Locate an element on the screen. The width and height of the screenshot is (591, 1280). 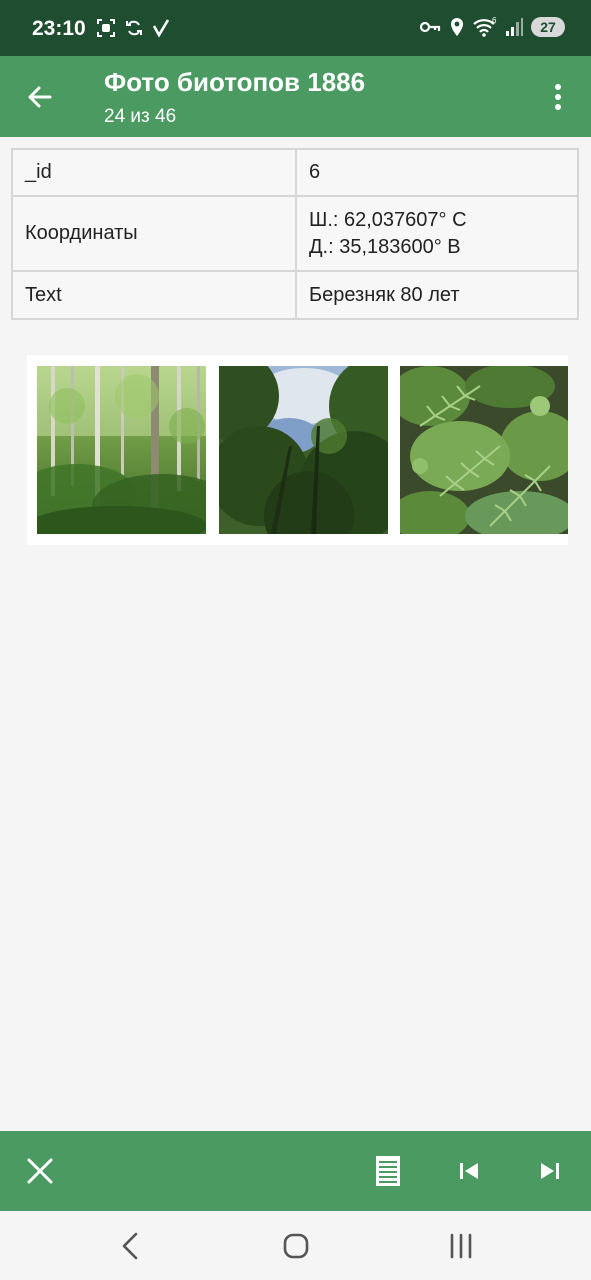
system-navigation-bar is located at coordinates (295, 1245).